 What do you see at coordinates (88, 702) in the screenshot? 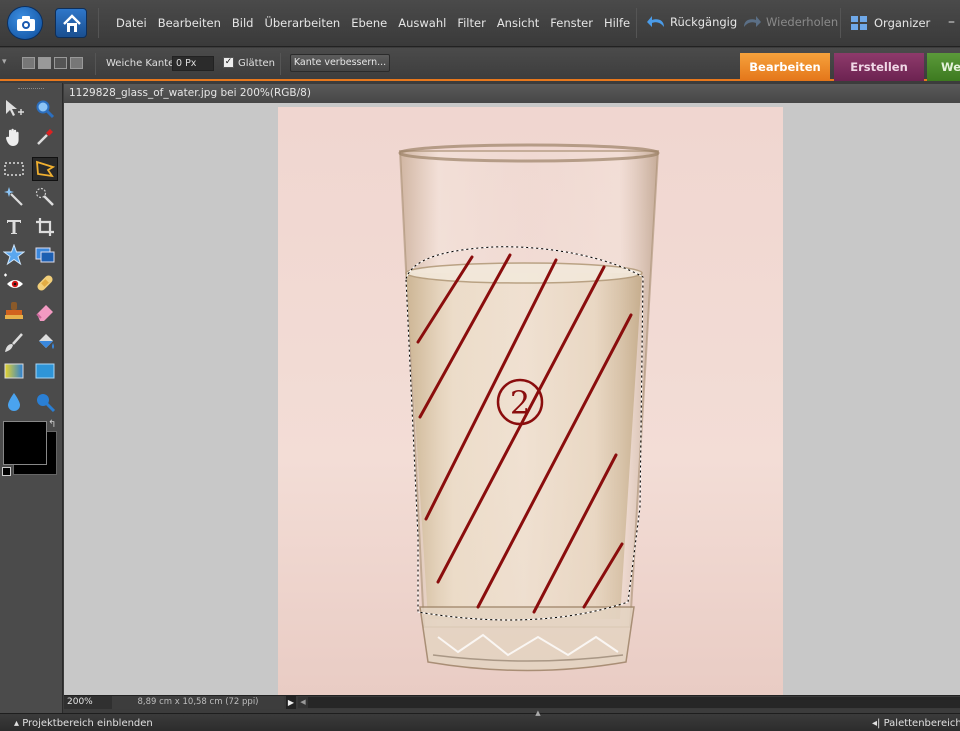
I see `zoom-level-field: 200%` at bounding box center [88, 702].